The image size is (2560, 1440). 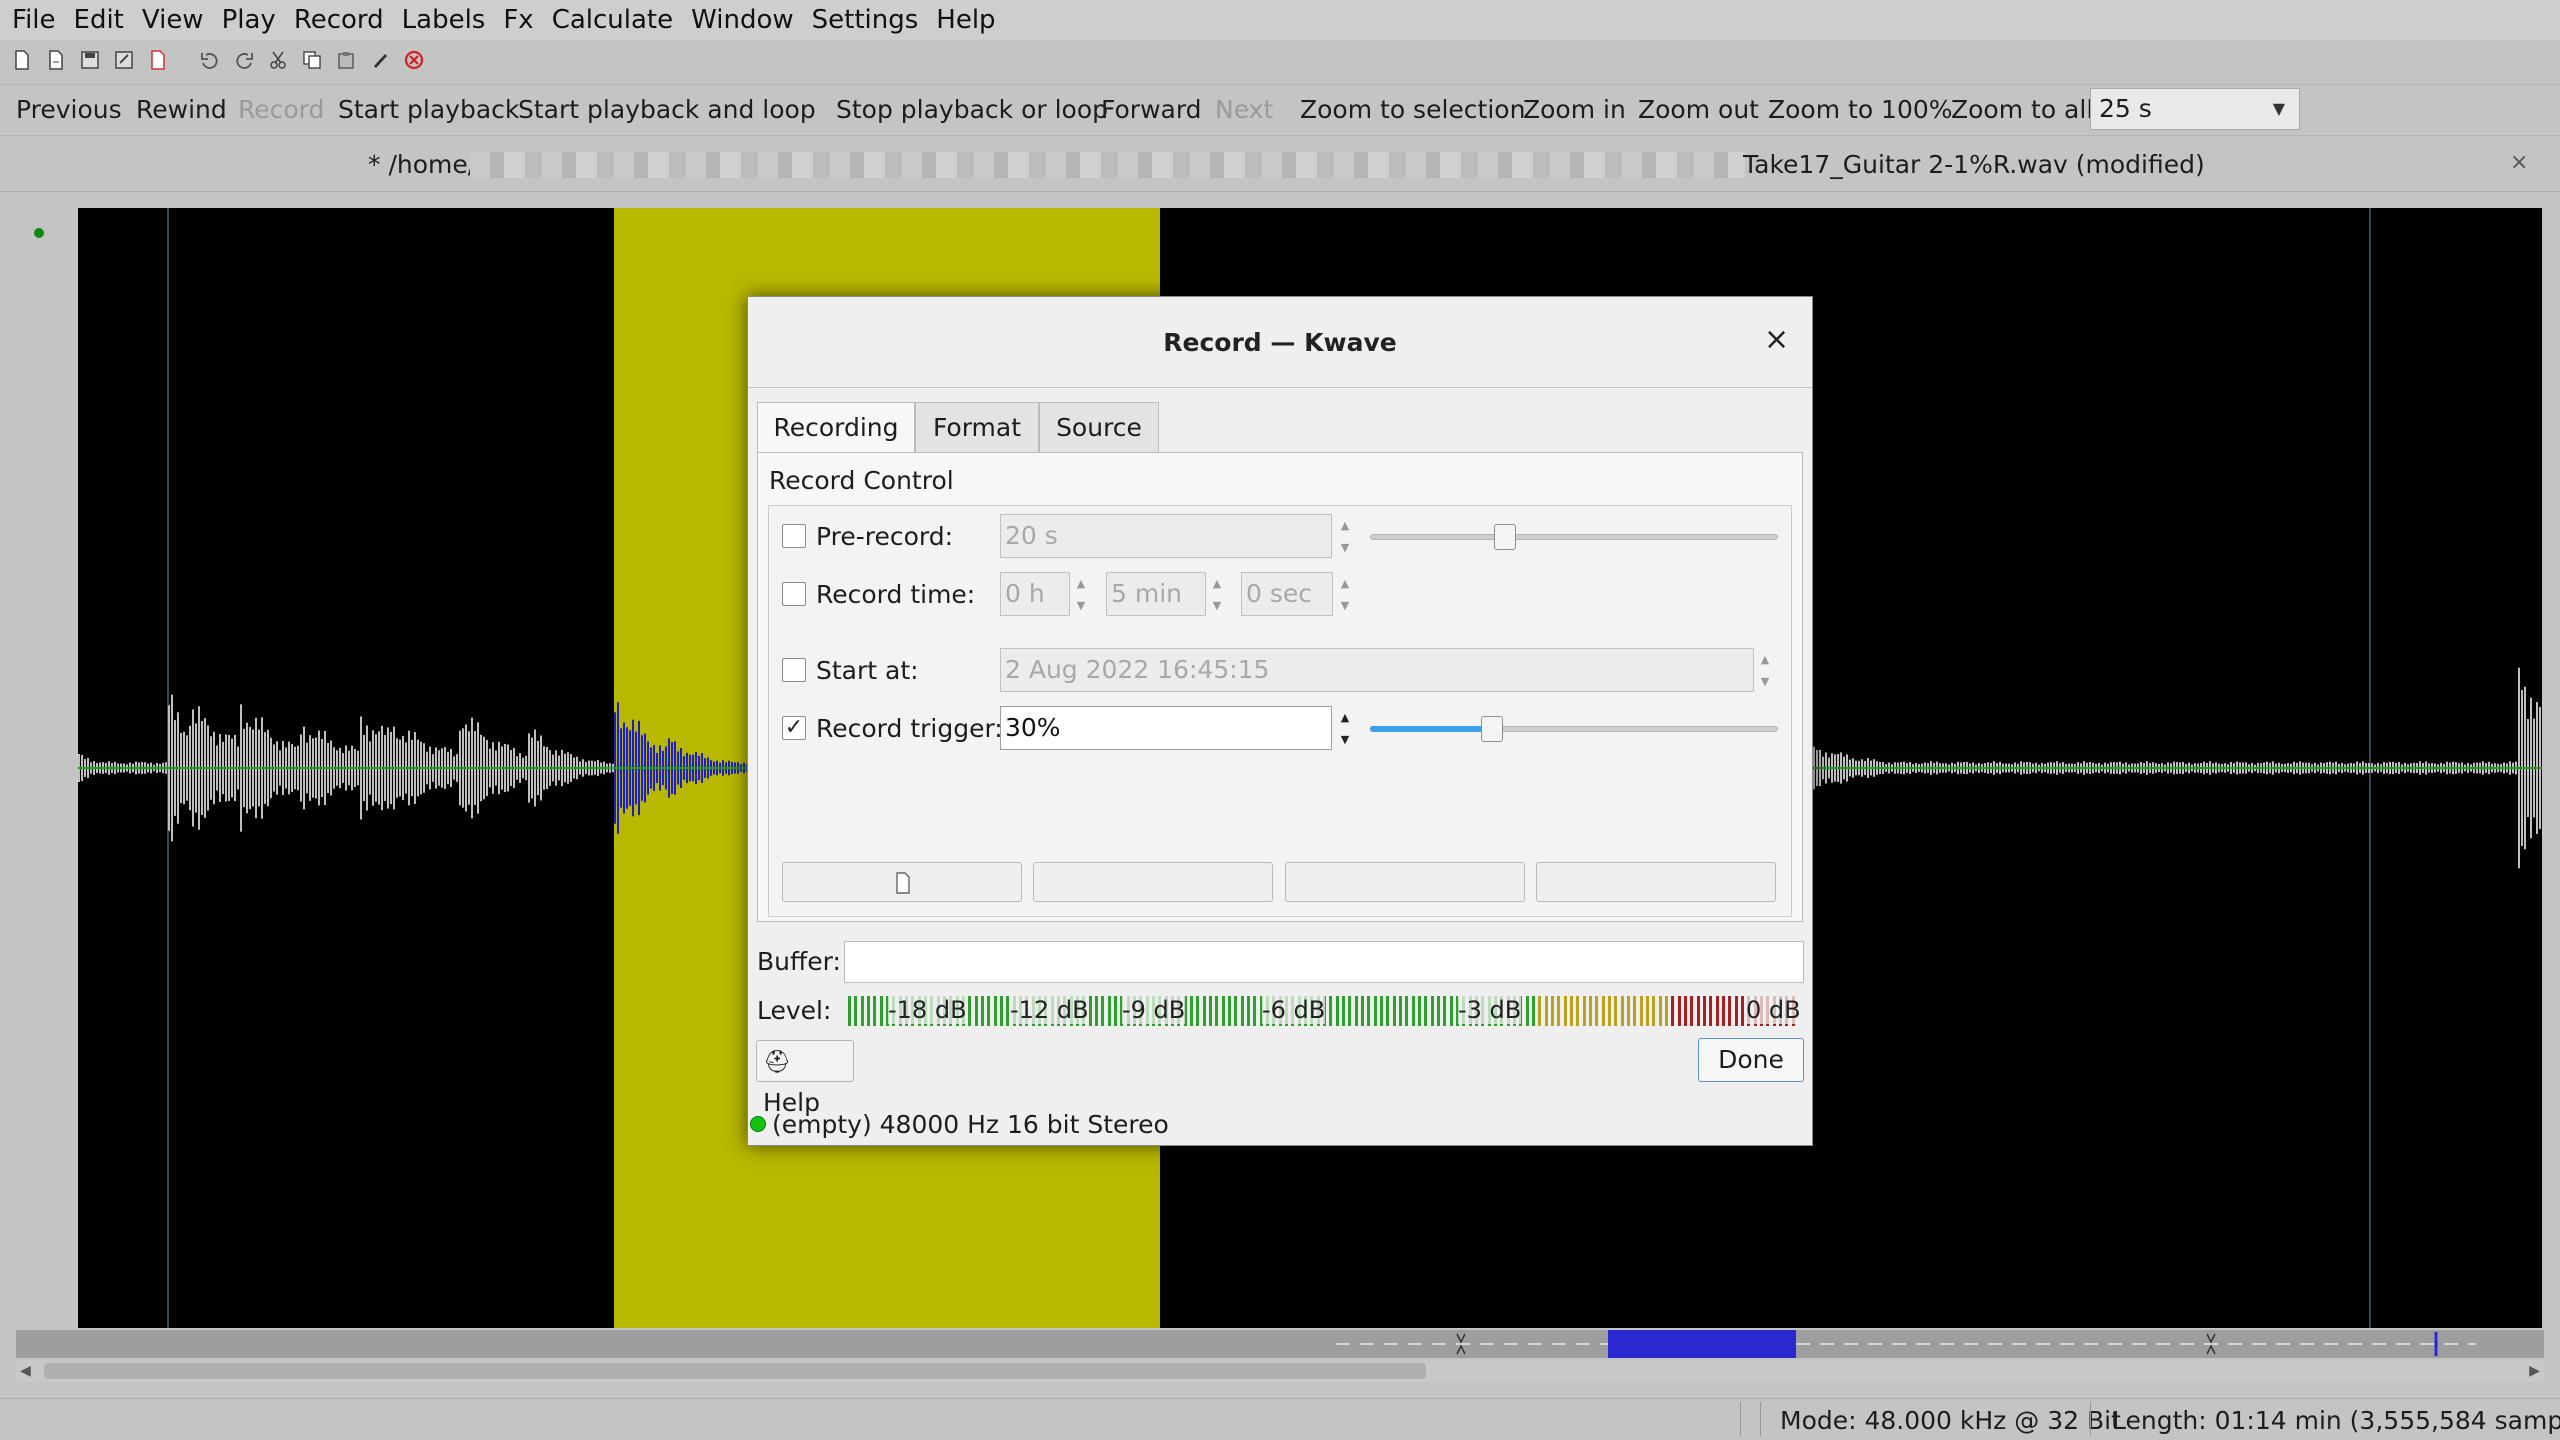 I want to click on pre-record-slider-track, so click(x=1574, y=537).